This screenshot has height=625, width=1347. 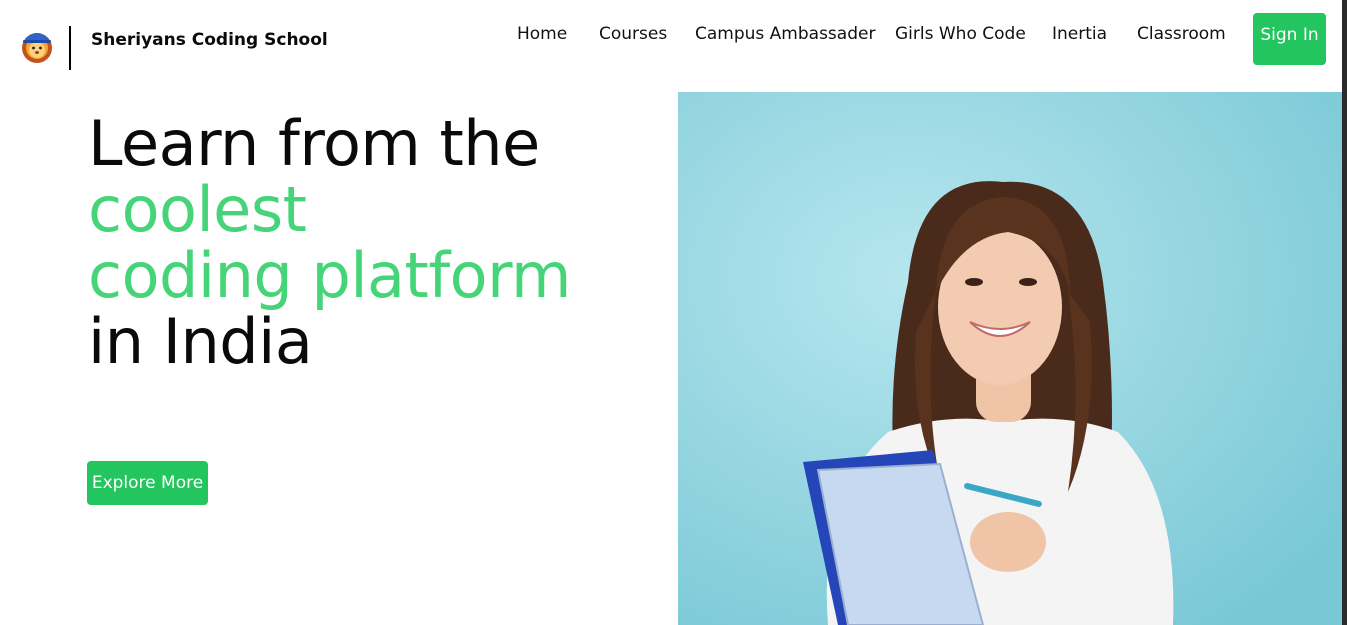 What do you see at coordinates (1181, 35) in the screenshot?
I see `nav-classroom: Classroom` at bounding box center [1181, 35].